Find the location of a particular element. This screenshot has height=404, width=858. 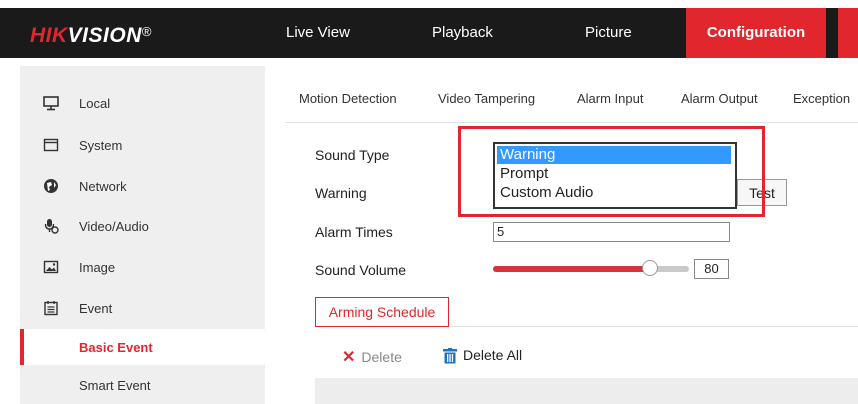

tab-video-tampering: Video Tampering is located at coordinates (486, 98).